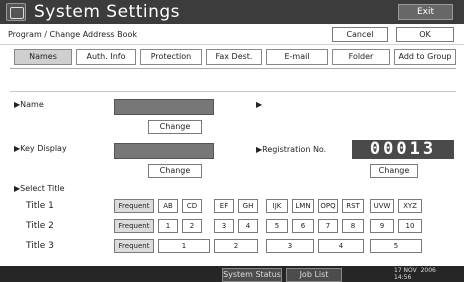 This screenshot has height=282, width=464. What do you see at coordinates (40, 246) in the screenshot?
I see `title-3-label: Title 3` at bounding box center [40, 246].